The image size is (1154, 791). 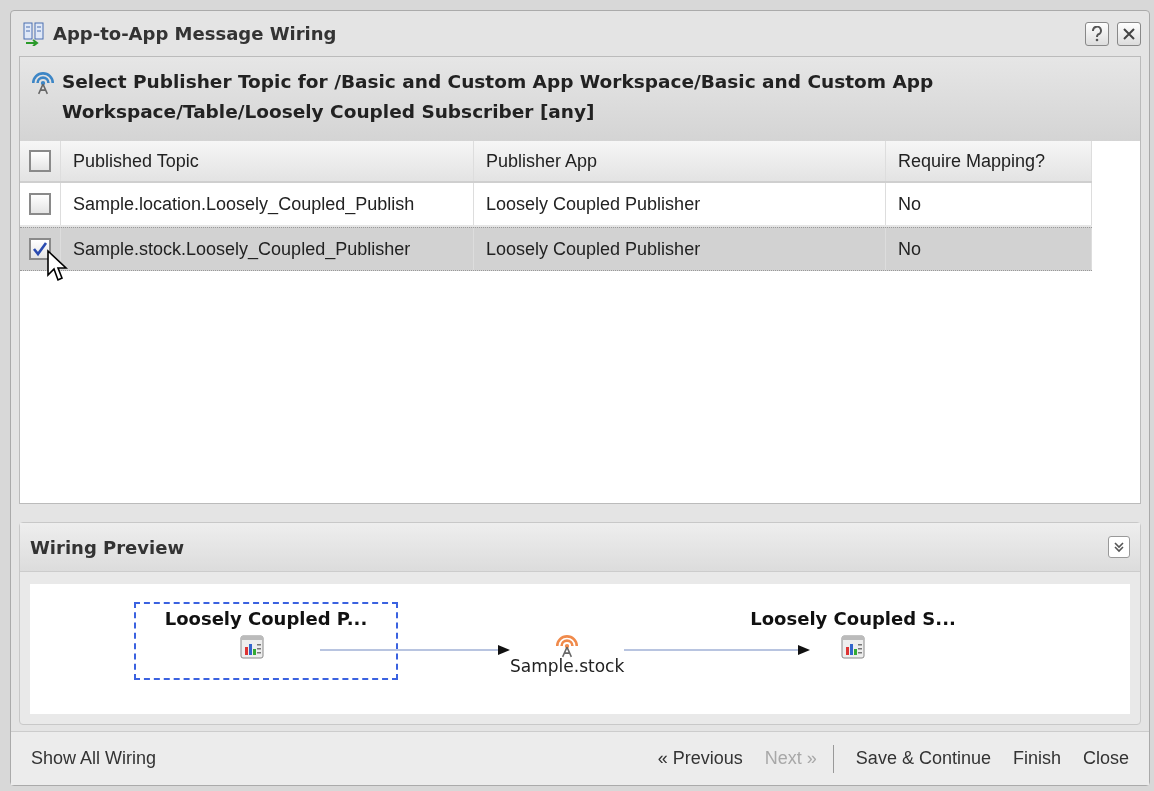 What do you see at coordinates (680, 161) in the screenshot?
I see `column-header: Publisher App` at bounding box center [680, 161].